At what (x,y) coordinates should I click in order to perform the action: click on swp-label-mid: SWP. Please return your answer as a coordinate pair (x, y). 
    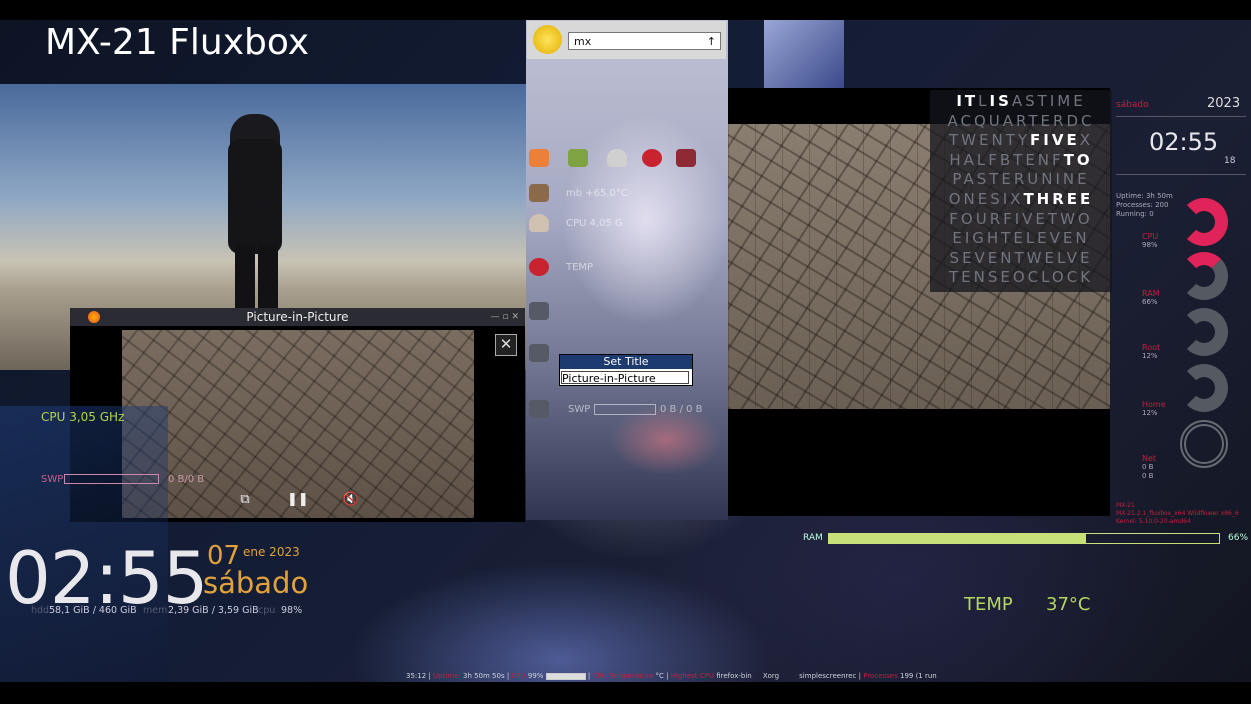
    Looking at the image, I should click on (579, 409).